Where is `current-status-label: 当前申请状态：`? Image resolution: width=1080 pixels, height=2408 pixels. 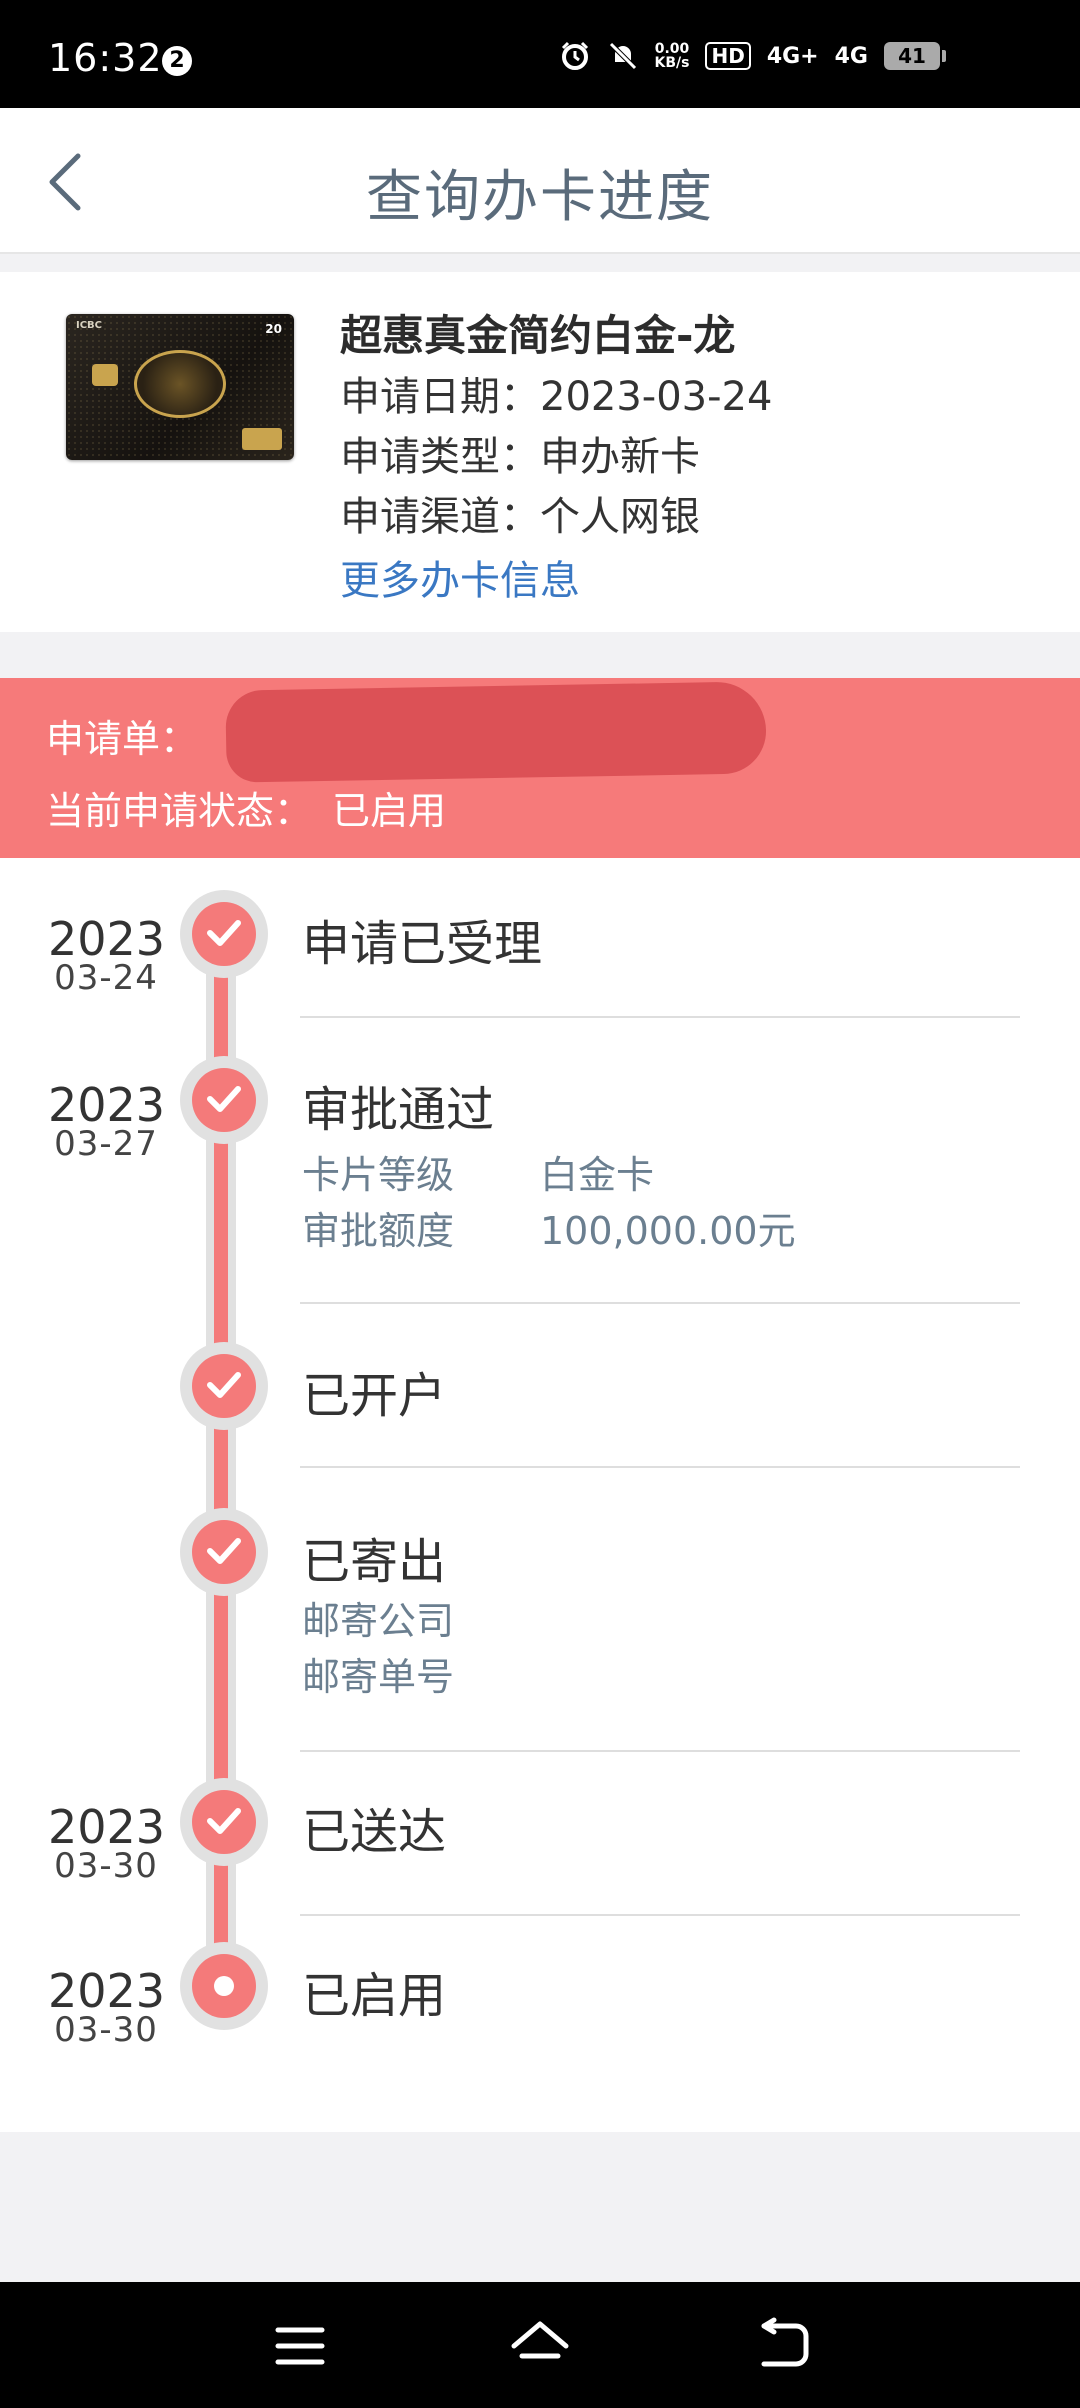
current-status-label: 当前申请状态： is located at coordinates (179, 811).